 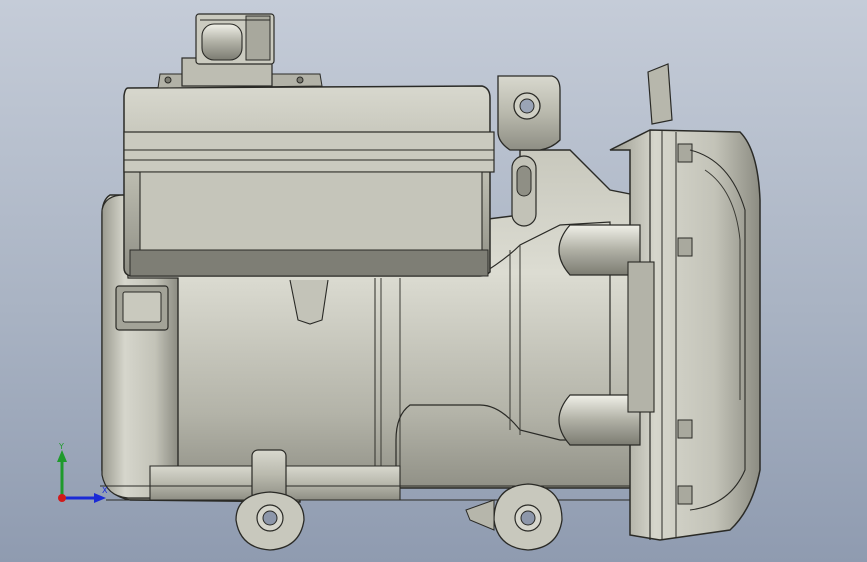 What do you see at coordinates (514, 517) in the screenshot?
I see `bottom-mount-ear-right` at bounding box center [514, 517].